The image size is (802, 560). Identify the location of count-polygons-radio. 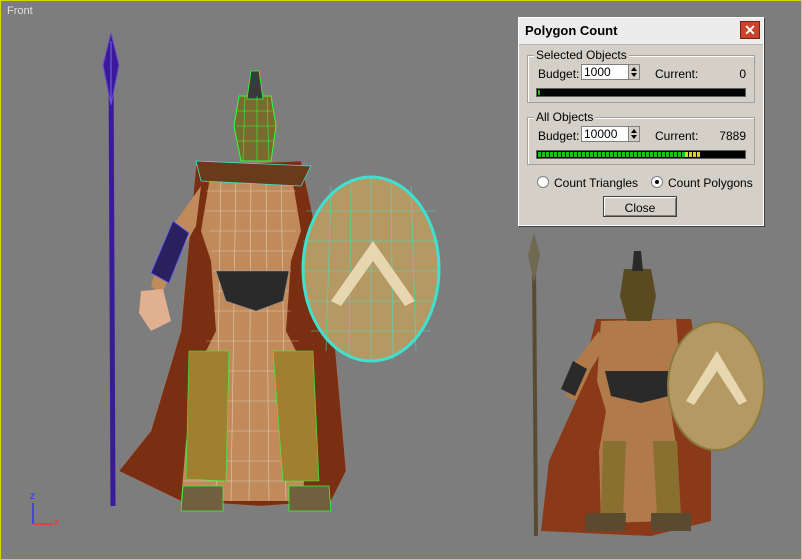
(657, 182).